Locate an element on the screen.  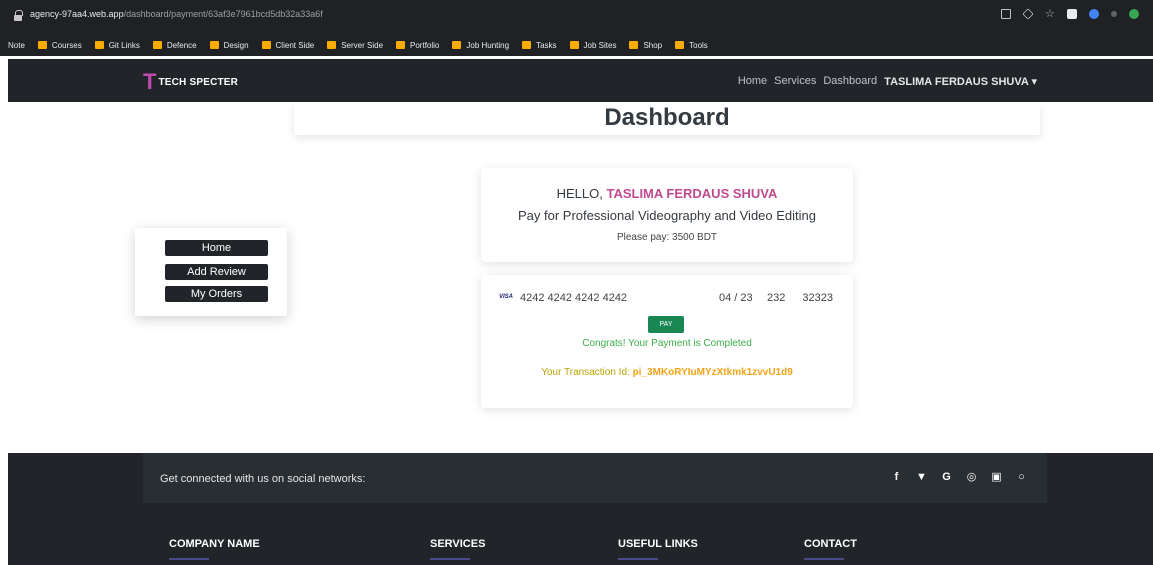
page-title: Dashboard is located at coordinates (667, 117).